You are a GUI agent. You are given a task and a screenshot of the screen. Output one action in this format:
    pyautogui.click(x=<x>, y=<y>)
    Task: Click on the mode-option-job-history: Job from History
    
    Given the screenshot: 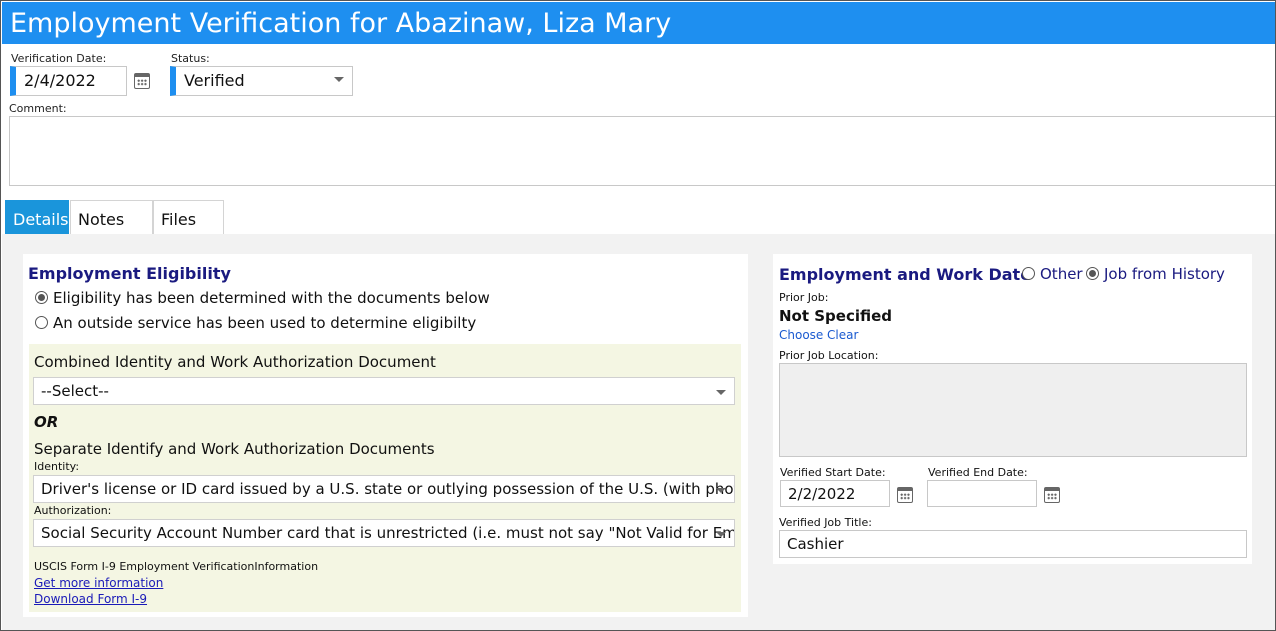 What is the action you would take?
    pyautogui.click(x=1155, y=274)
    